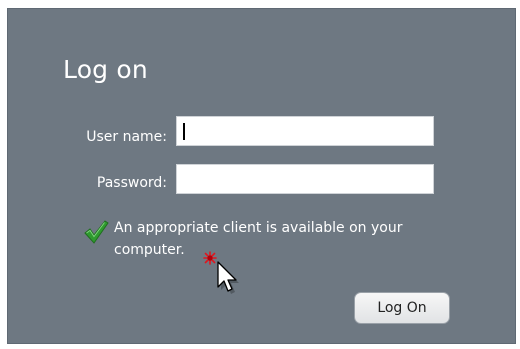 This screenshot has width=520, height=349. What do you see at coordinates (131, 183) in the screenshot?
I see `password-label: Password:` at bounding box center [131, 183].